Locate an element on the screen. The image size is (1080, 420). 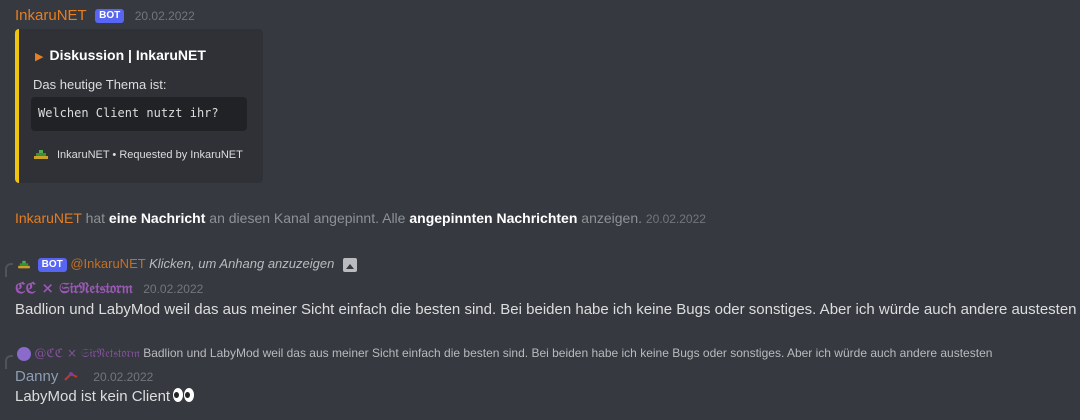
embed-code-block: Welchen Client nutzt ihr? is located at coordinates (139, 114).